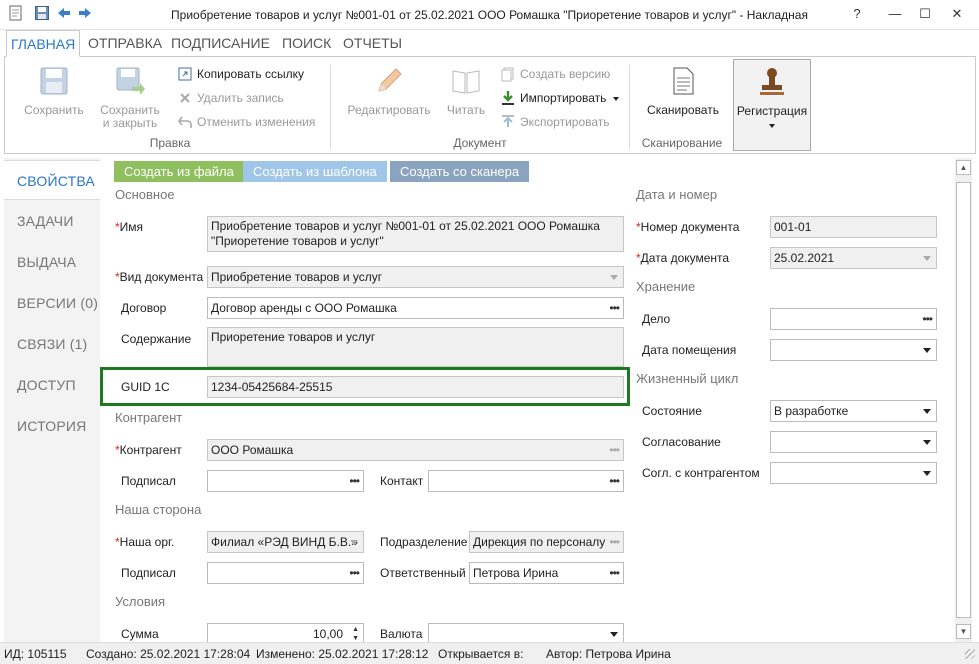  Describe the element at coordinates (526, 632) in the screenshot. I see `currency-select` at that location.